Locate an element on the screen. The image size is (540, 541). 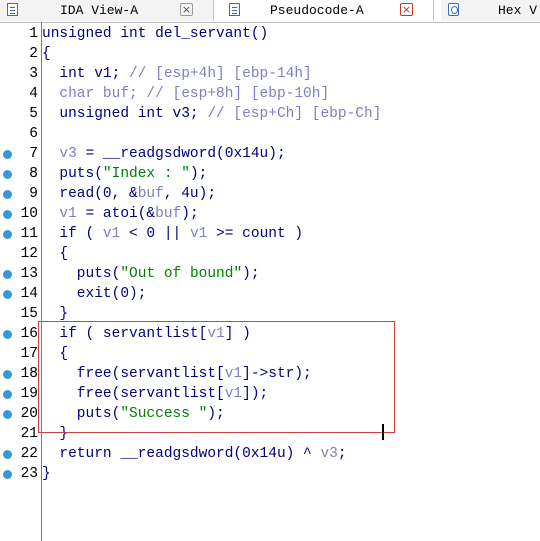
code-line: 23} is located at coordinates (270, 474).